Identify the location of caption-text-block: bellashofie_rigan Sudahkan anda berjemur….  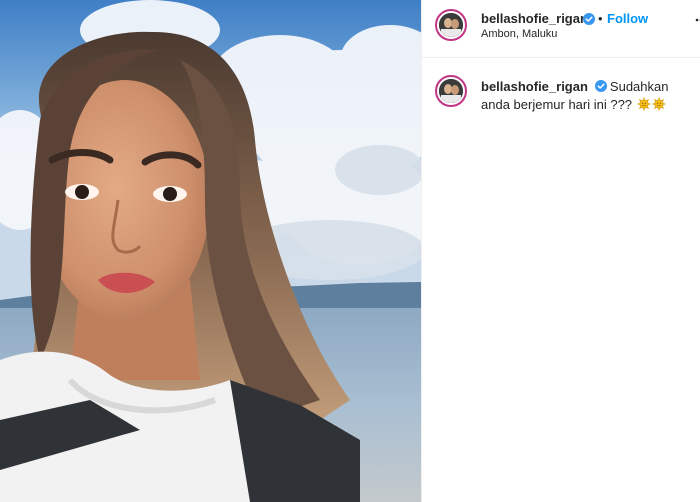
(586, 96).